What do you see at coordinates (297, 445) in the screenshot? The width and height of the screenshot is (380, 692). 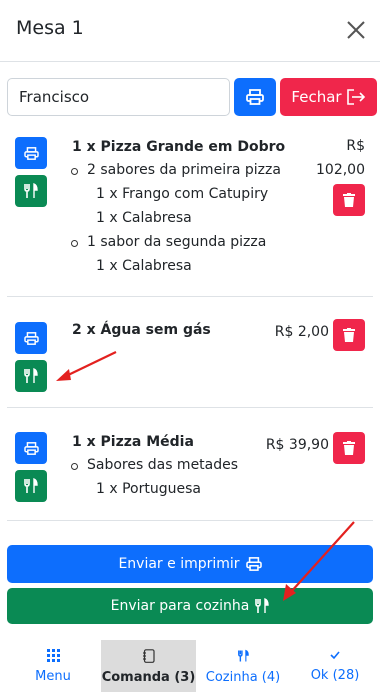 I see `item-price: R$ 39,90` at bounding box center [297, 445].